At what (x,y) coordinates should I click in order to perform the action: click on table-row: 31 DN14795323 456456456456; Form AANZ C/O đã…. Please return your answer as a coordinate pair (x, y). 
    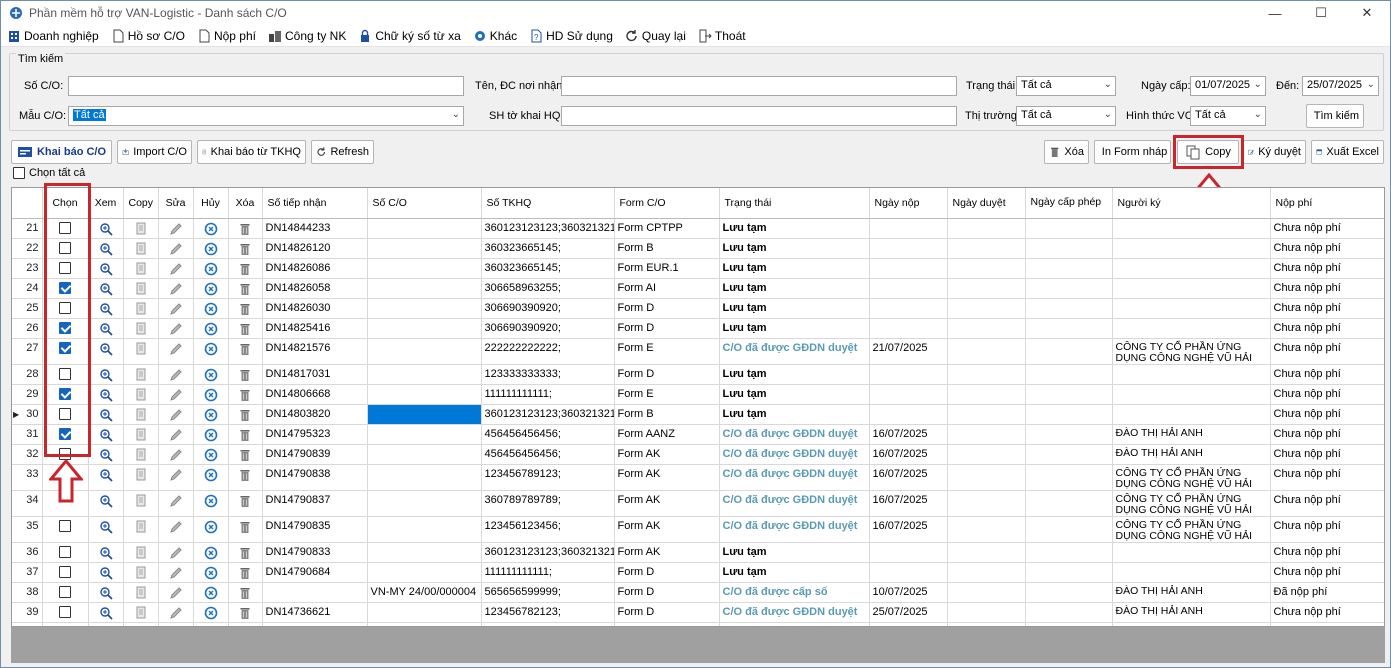
    Looking at the image, I should click on (698, 434).